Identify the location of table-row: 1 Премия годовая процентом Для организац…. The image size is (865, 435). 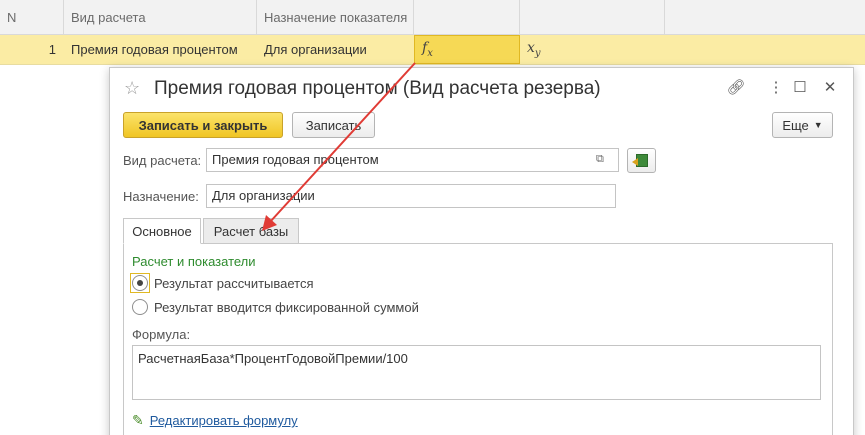
(432, 50).